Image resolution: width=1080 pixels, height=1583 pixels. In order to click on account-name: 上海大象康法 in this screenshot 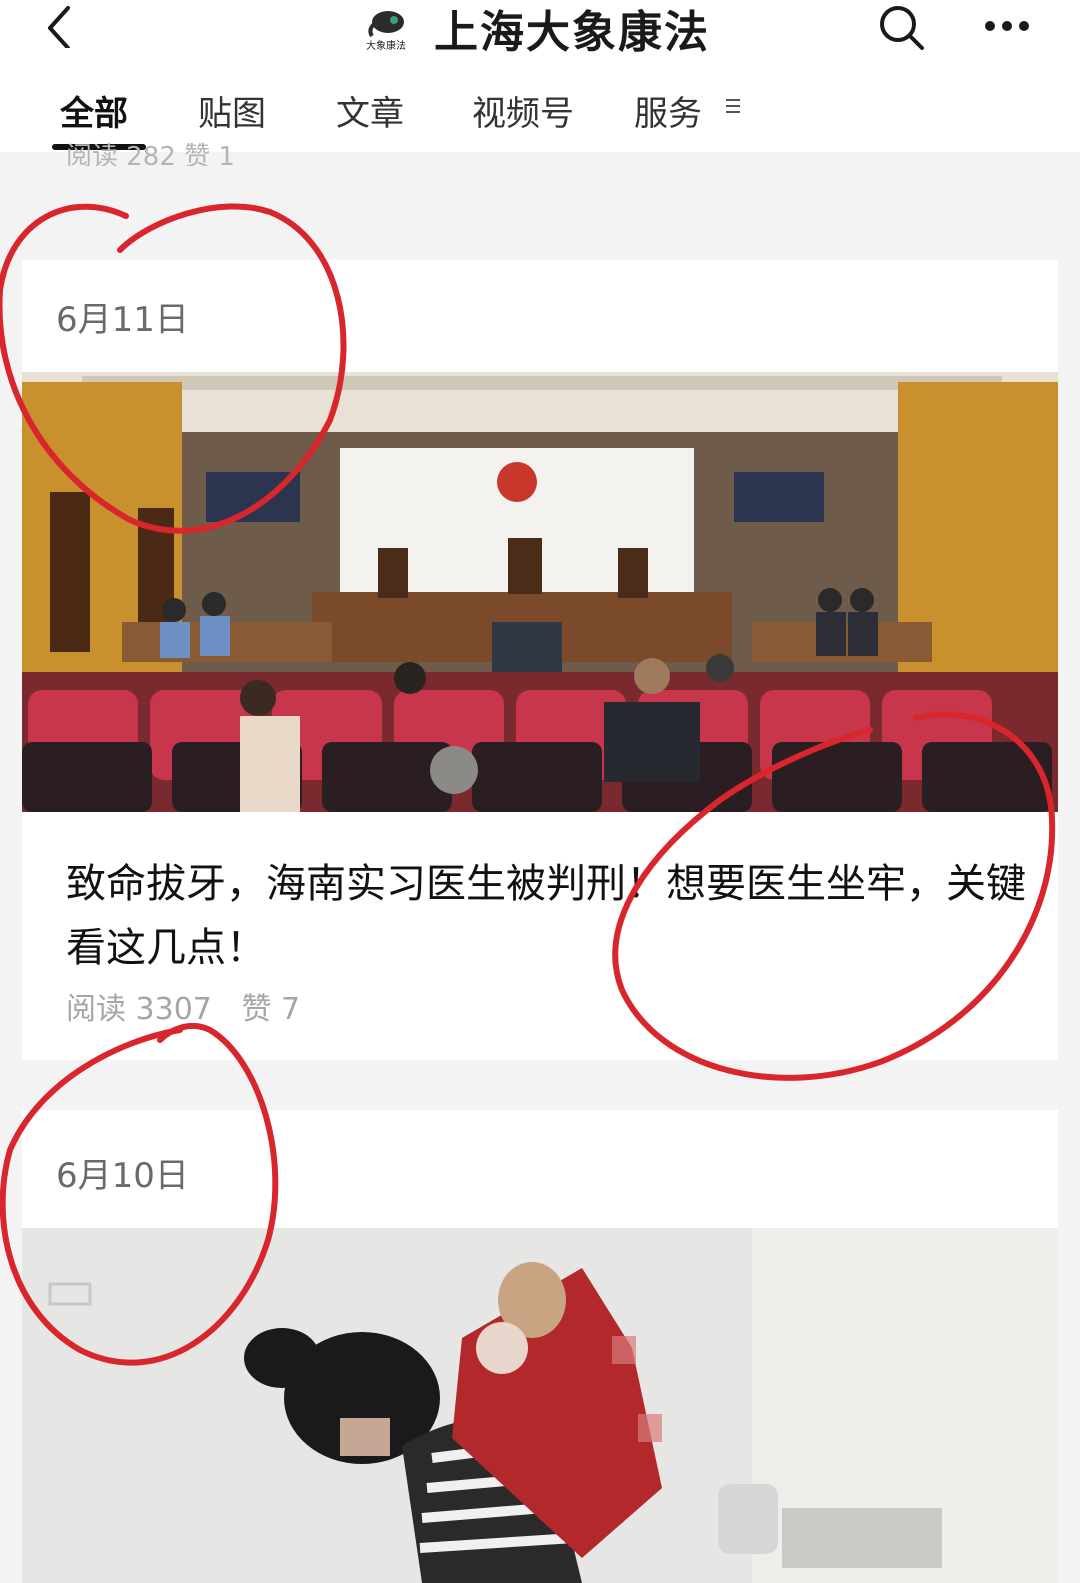, I will do `click(572, 32)`.